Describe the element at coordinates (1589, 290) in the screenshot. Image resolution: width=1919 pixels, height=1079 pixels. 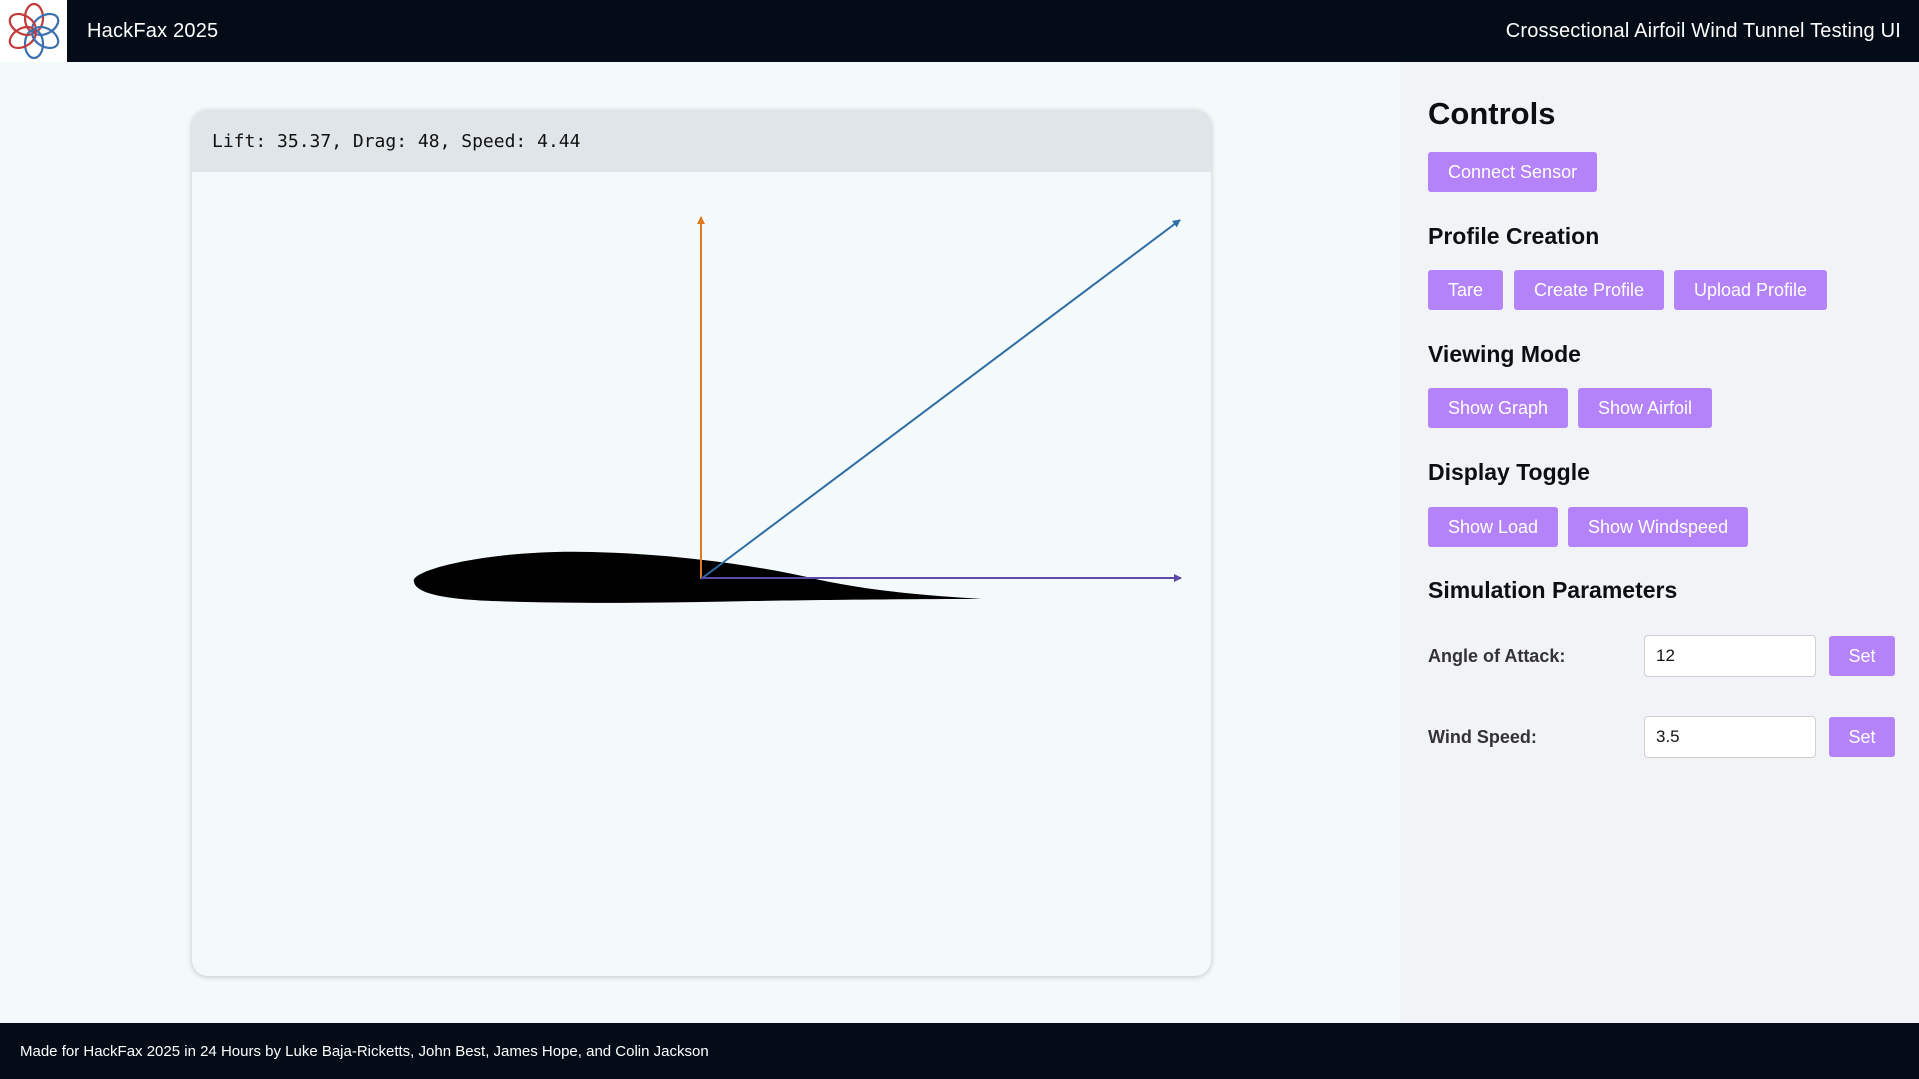
I see `create-profile-button: Create Profile` at that location.